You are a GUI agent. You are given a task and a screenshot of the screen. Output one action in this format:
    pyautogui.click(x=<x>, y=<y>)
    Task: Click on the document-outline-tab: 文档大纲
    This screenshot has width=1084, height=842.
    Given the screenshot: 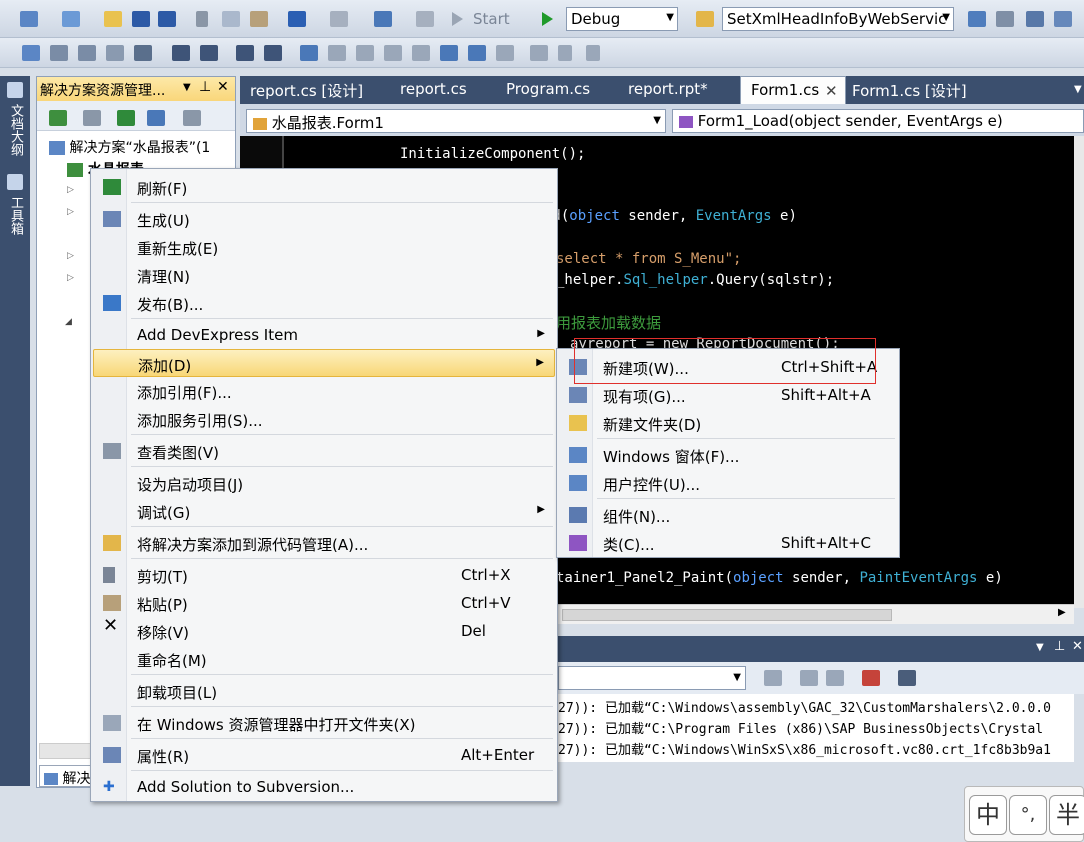 What is the action you would take?
    pyautogui.click(x=15, y=130)
    